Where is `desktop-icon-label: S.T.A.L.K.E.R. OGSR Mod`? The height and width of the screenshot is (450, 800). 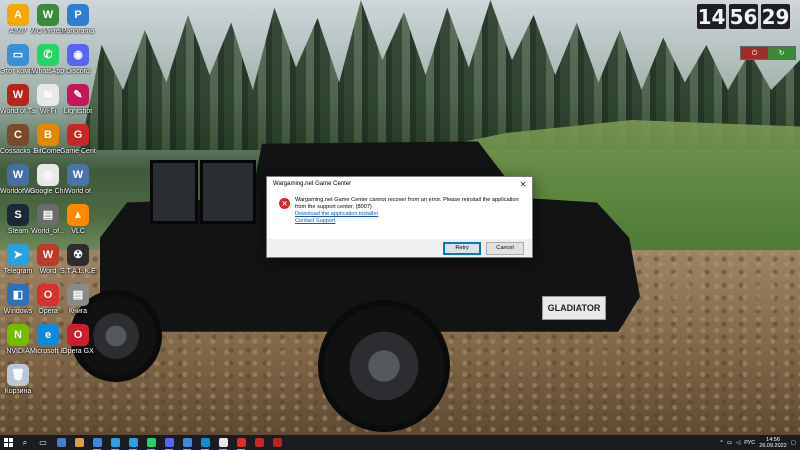 desktop-icon-label: S.T.A.L.K.E.R. OGSR Mod is located at coordinates (78, 271).